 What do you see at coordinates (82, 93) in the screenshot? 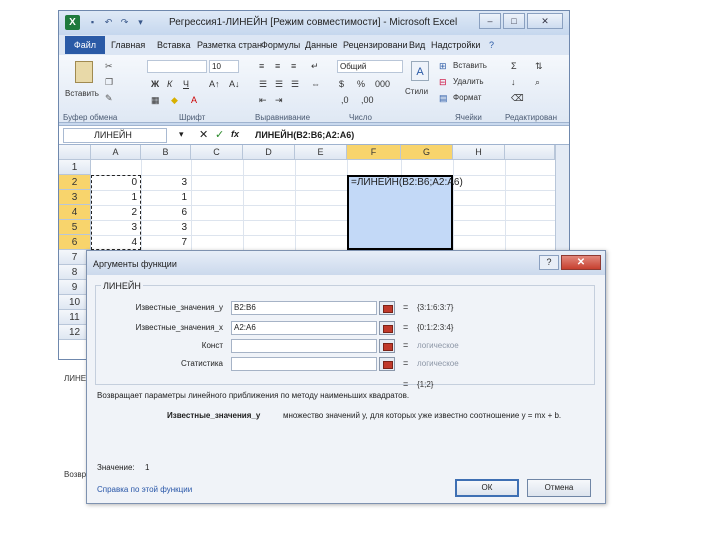
I see `paste-label: Вставить` at bounding box center [82, 93].